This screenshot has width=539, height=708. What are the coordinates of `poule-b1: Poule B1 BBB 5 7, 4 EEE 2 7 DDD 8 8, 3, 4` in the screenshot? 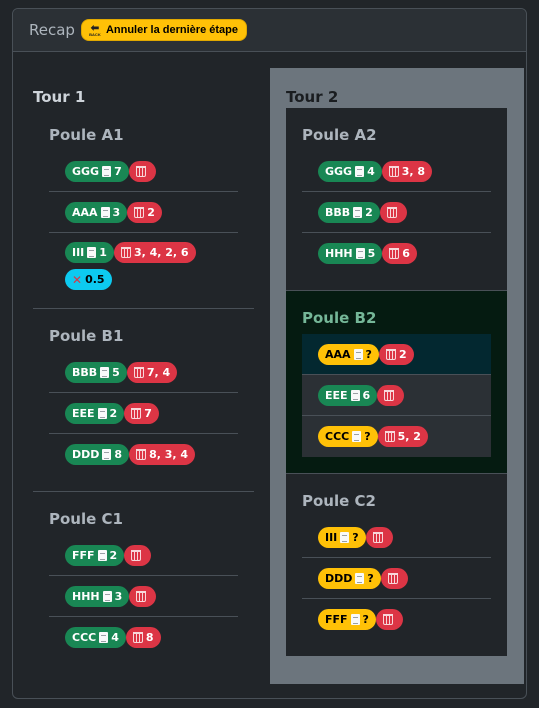 It's located at (143, 400).